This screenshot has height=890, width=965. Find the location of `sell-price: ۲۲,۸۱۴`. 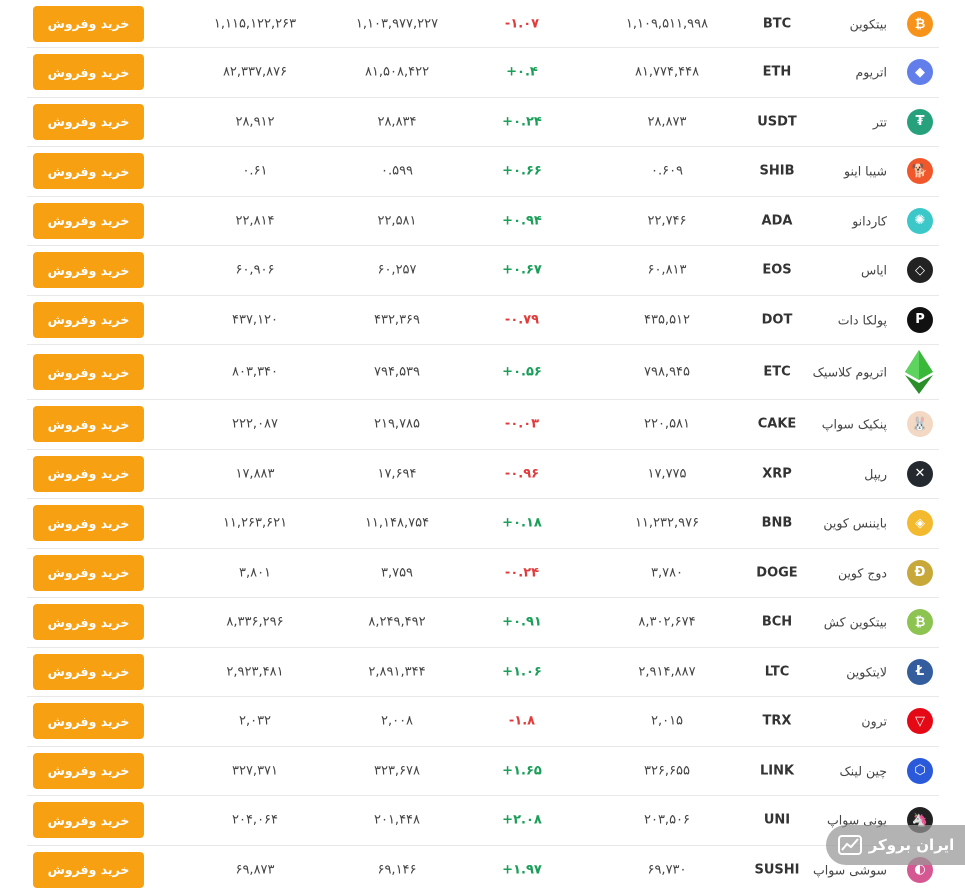

sell-price: ۲۲,۸۱۴ is located at coordinates (255, 221).